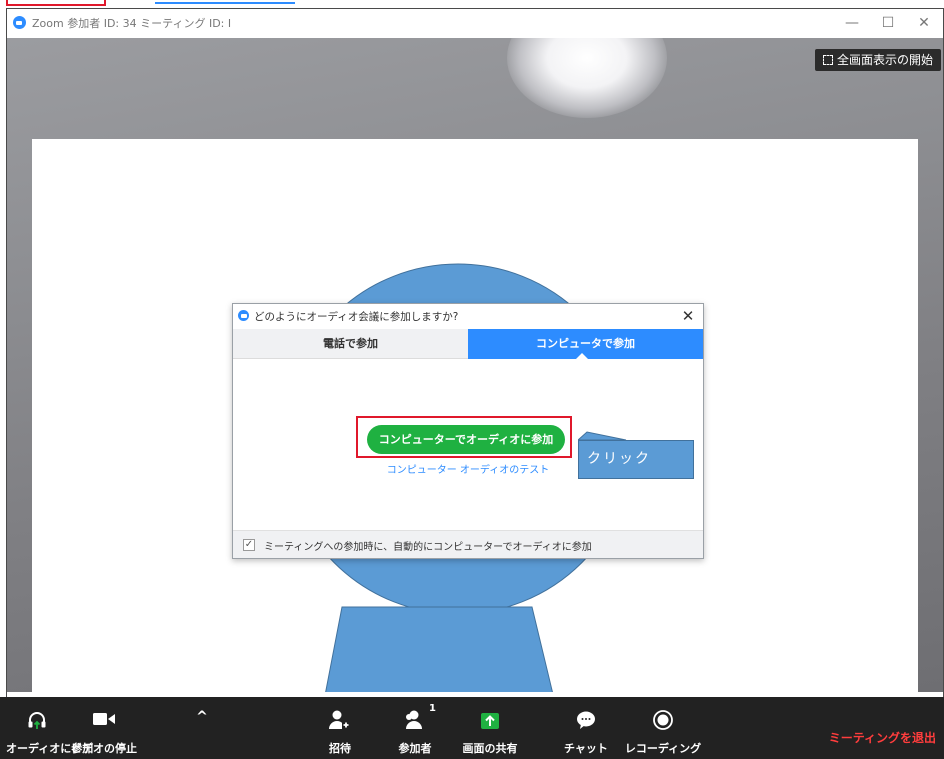  What do you see at coordinates (490, 721) in the screenshot?
I see `share-screen-icon` at bounding box center [490, 721].